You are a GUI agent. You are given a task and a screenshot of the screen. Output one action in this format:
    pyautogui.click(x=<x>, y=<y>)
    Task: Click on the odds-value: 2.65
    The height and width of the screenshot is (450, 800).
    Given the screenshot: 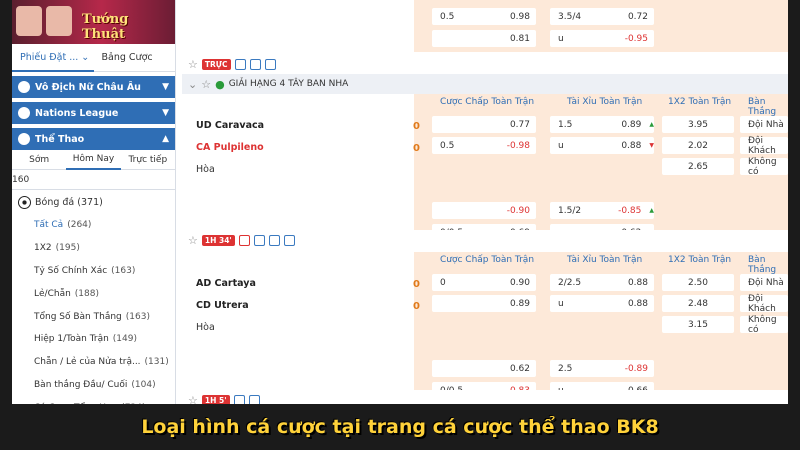 What is the action you would take?
    pyautogui.click(x=698, y=166)
    